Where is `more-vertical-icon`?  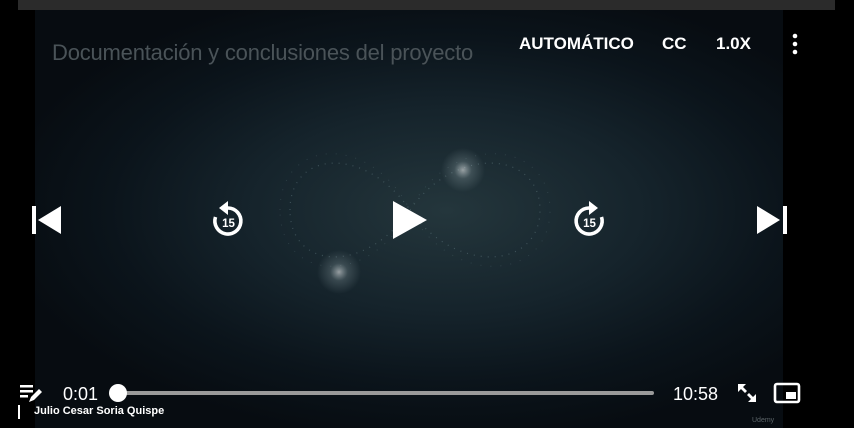
more-vertical-icon is located at coordinates (795, 44).